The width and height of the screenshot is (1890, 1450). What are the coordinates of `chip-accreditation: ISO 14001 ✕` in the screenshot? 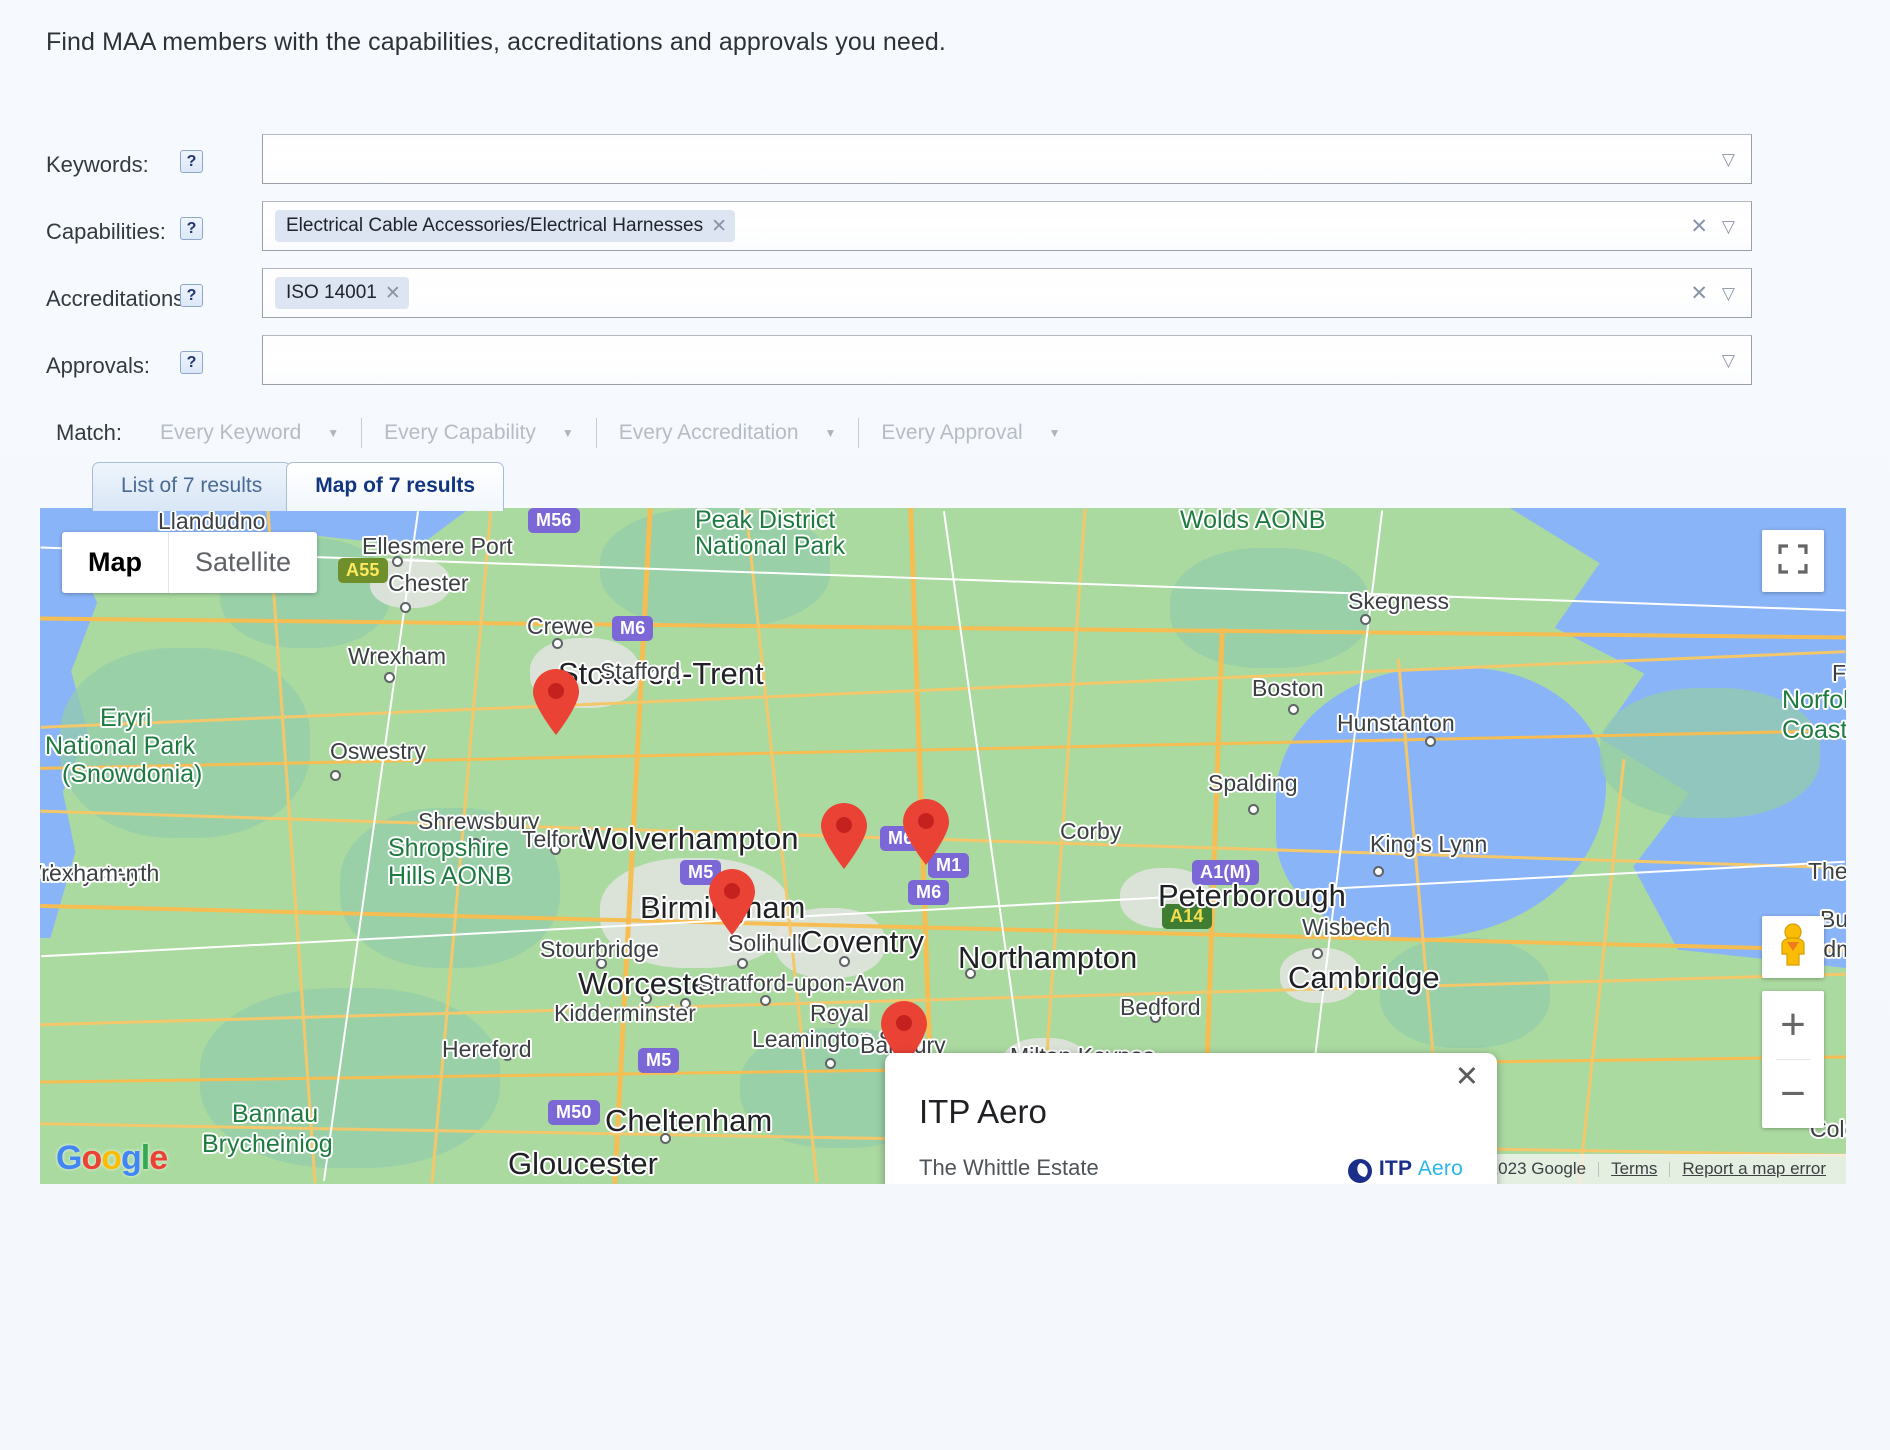 It's located at (342, 293).